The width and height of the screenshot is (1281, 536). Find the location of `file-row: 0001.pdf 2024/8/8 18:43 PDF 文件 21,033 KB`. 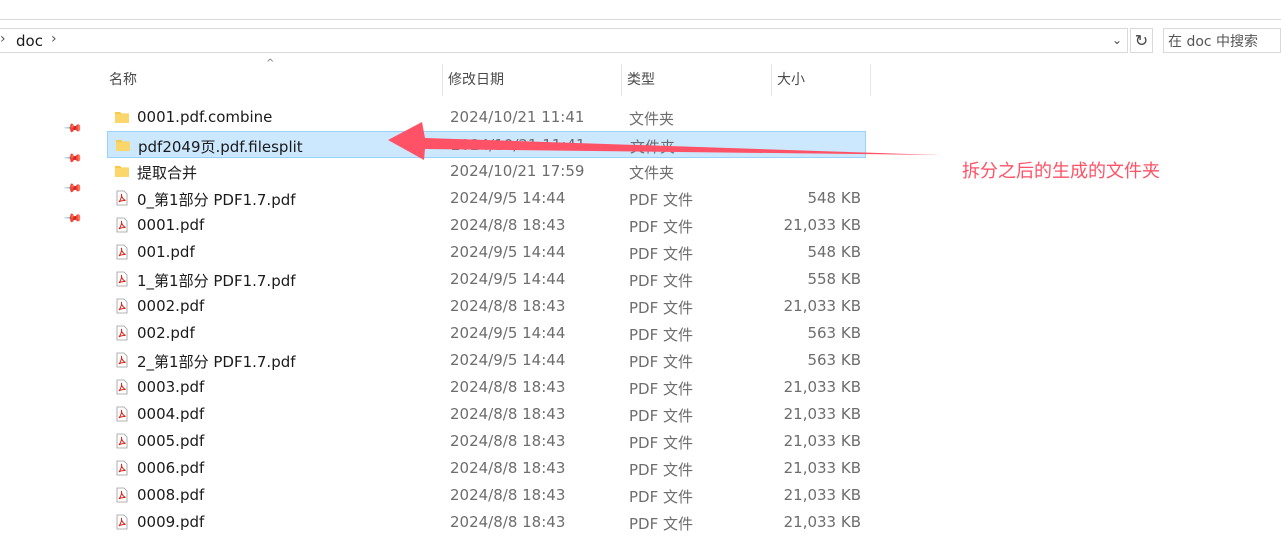

file-row: 0001.pdf 2024/8/8 18:43 PDF 文件 21,033 KB is located at coordinates (486, 225).